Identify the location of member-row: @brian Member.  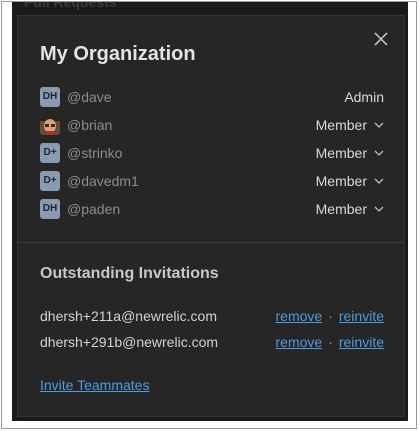
(212, 126).